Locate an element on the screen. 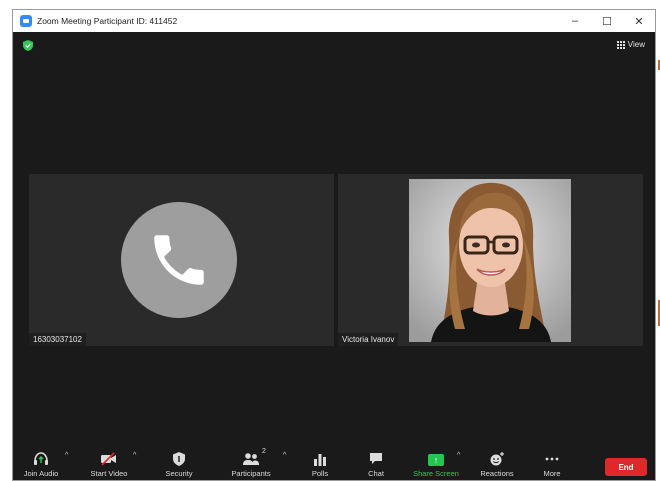  more-label: More is located at coordinates (552, 473).